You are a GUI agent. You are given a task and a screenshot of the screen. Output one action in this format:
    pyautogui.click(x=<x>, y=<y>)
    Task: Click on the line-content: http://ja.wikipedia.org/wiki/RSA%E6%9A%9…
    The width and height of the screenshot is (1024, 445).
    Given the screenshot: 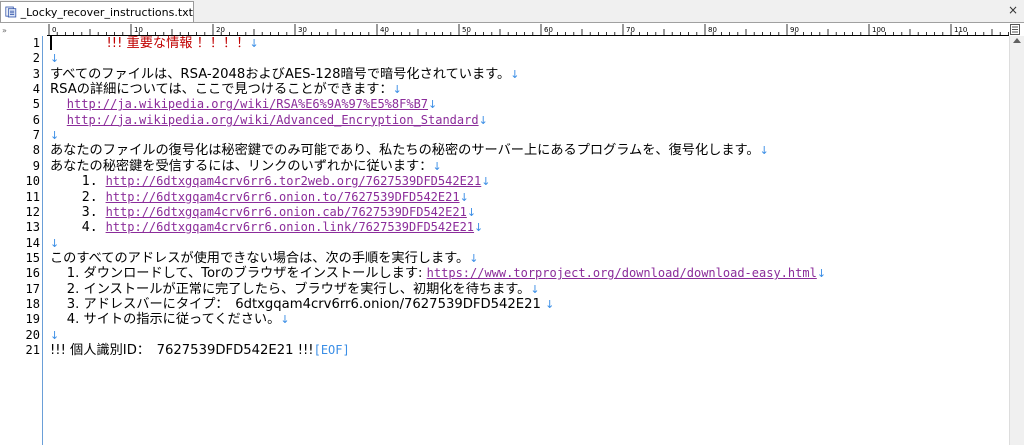 What is the action you would take?
    pyautogui.click(x=243, y=104)
    